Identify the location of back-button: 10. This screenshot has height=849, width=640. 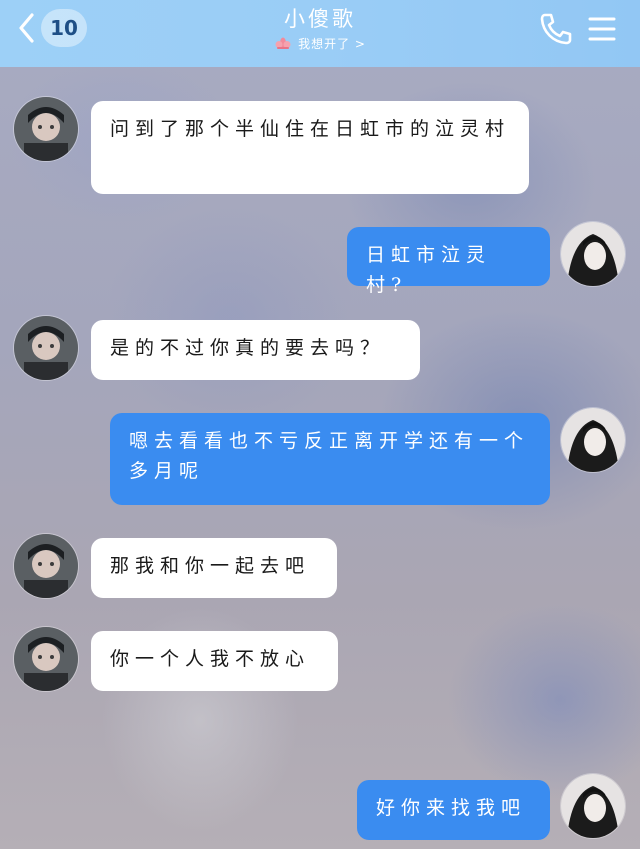
(58, 28).